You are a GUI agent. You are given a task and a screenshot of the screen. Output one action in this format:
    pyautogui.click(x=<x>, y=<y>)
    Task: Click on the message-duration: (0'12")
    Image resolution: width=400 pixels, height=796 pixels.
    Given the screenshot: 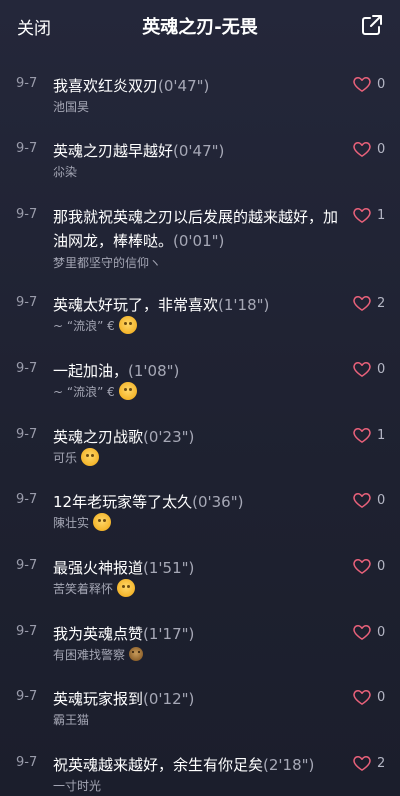 What is the action you would take?
    pyautogui.click(x=169, y=699)
    